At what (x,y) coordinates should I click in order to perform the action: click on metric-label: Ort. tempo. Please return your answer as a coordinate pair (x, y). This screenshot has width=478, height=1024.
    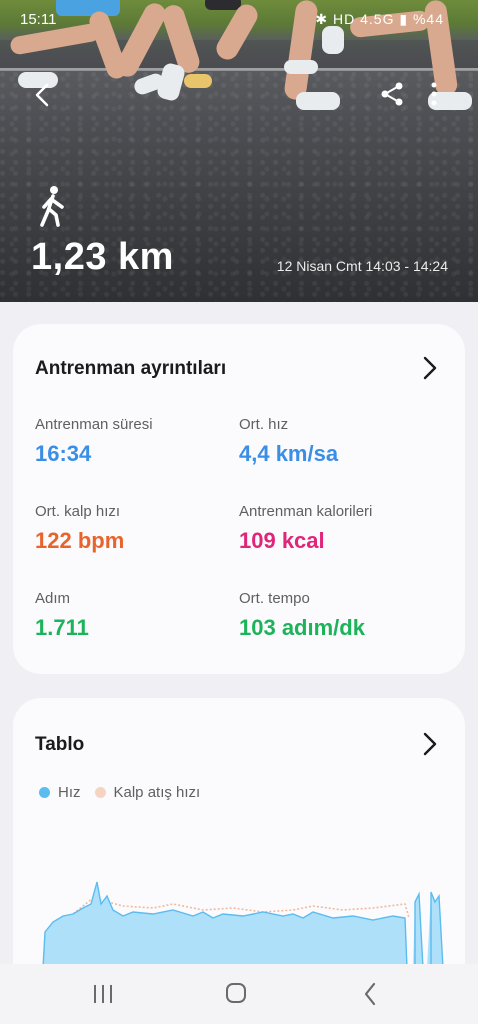
    Looking at the image, I should click on (274, 598).